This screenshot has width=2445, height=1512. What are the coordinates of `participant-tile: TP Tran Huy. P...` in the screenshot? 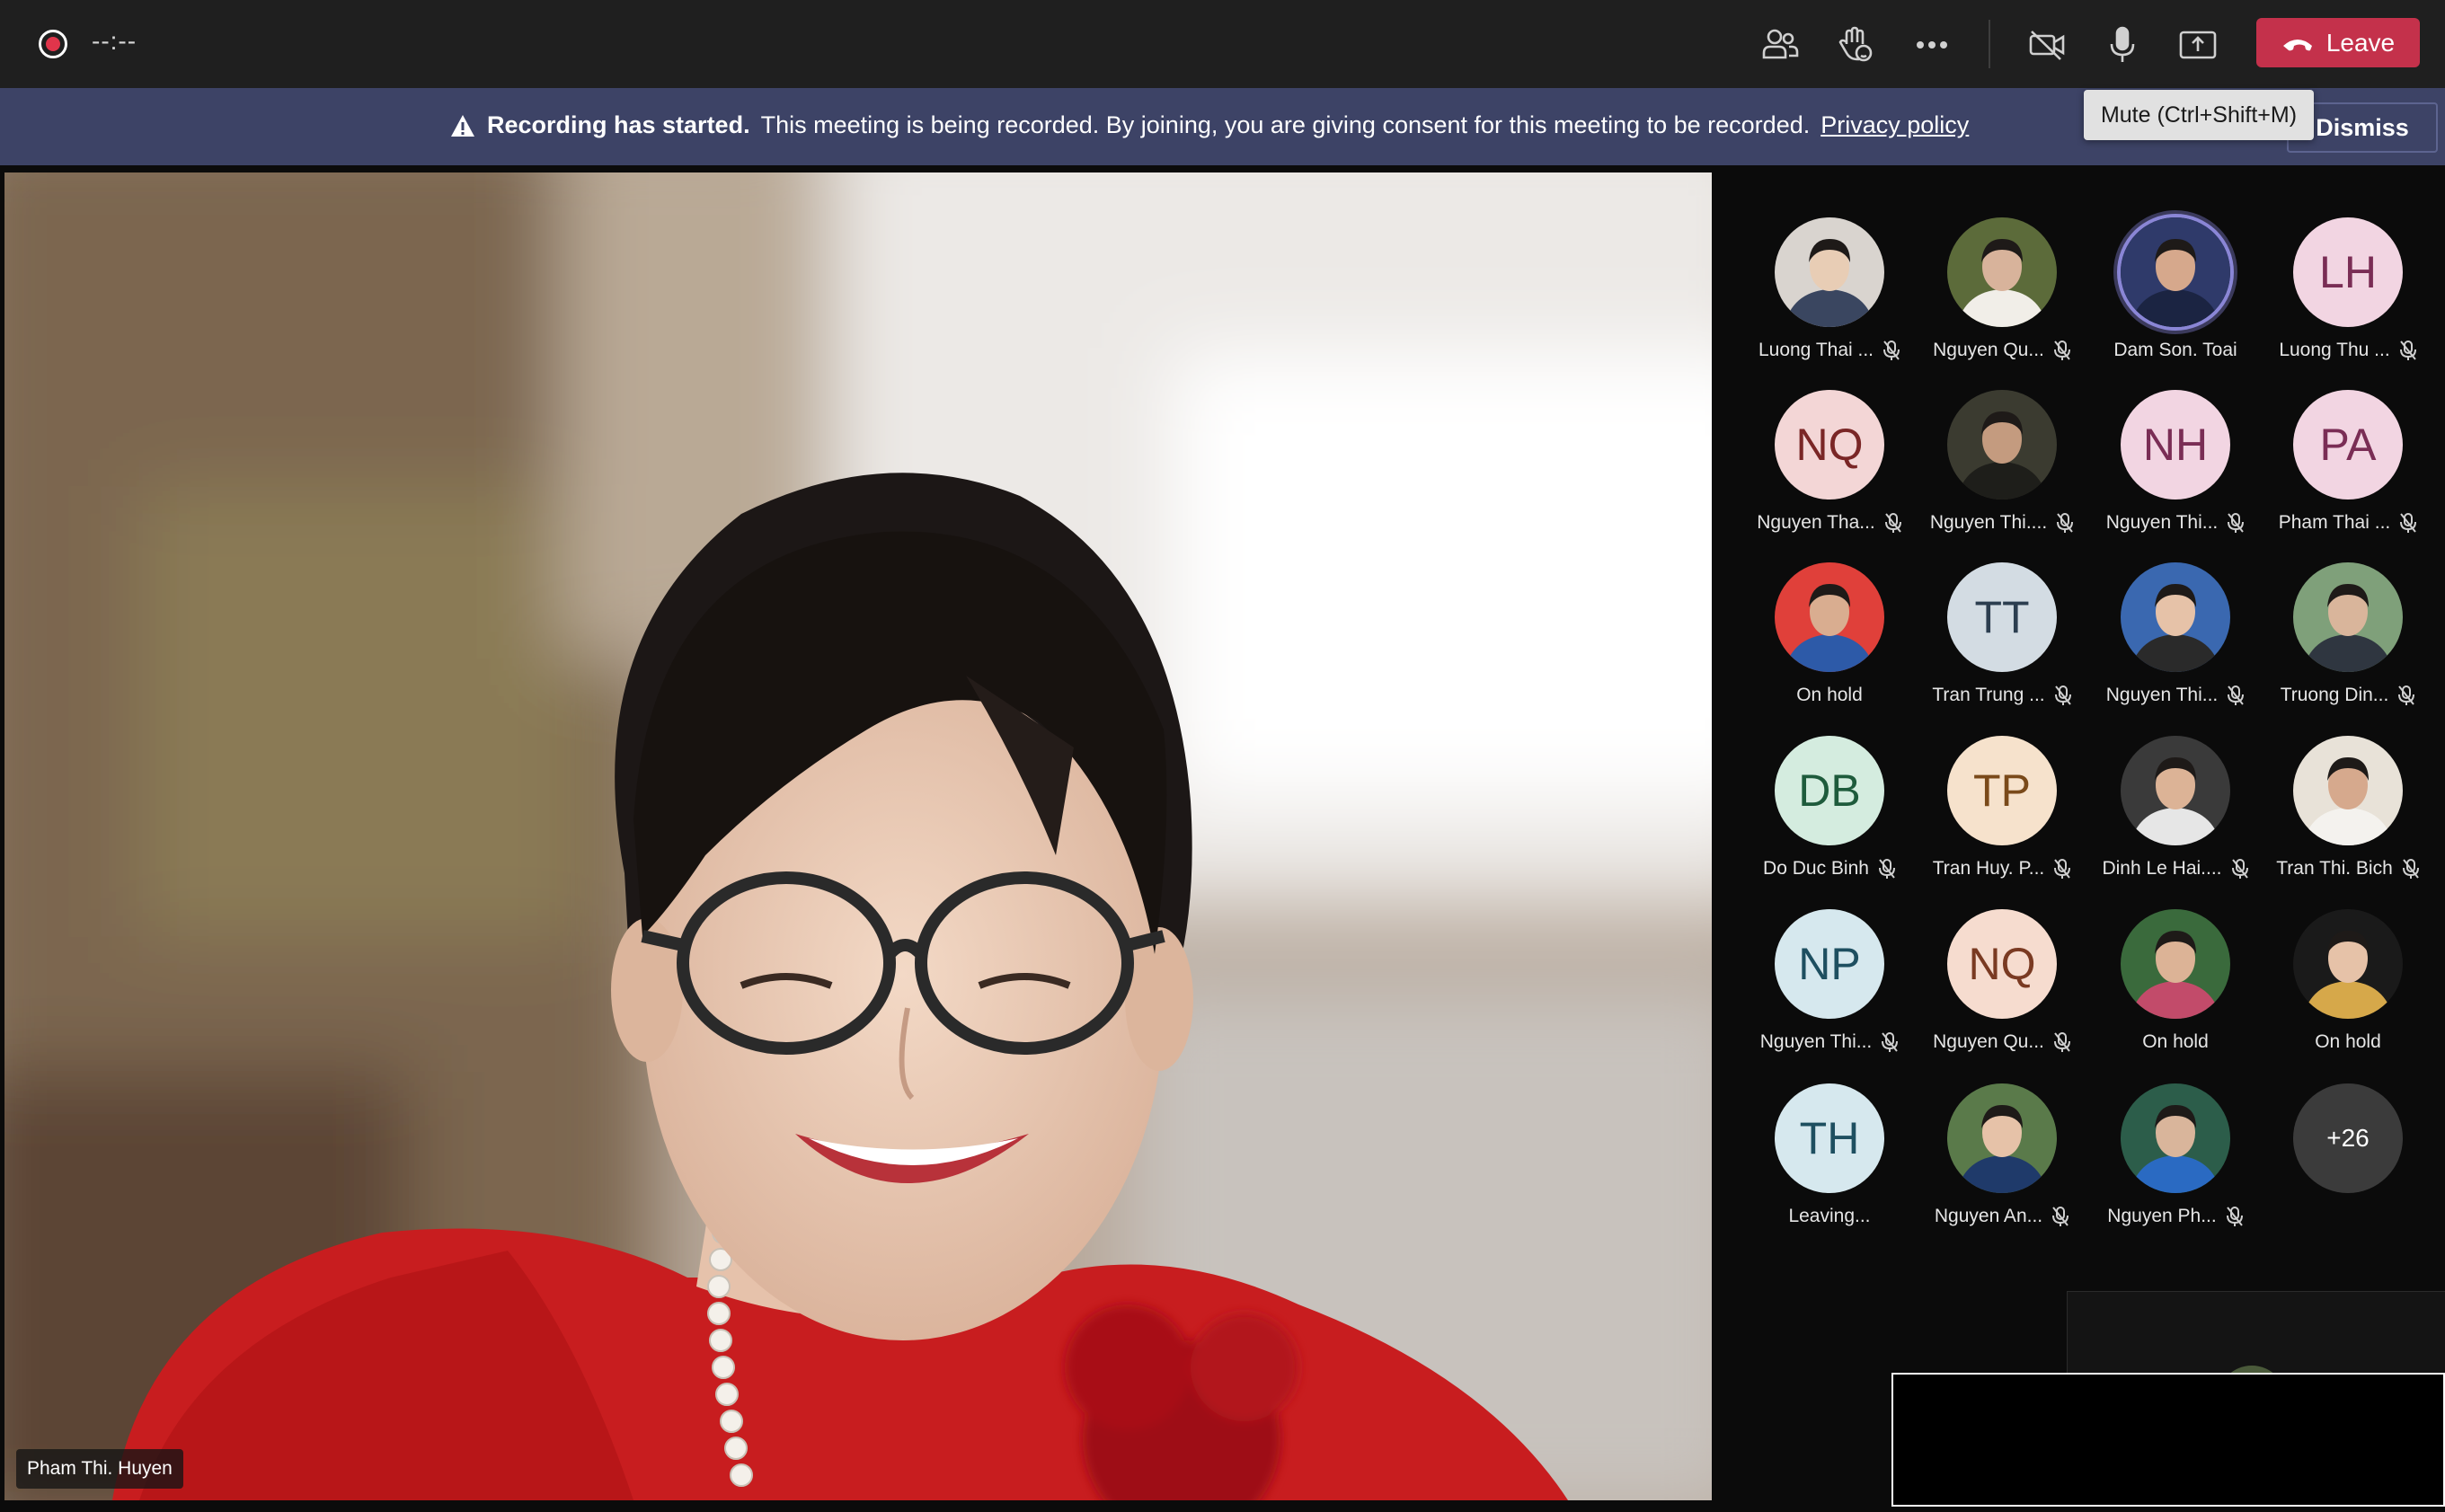 It's located at (2002, 785).